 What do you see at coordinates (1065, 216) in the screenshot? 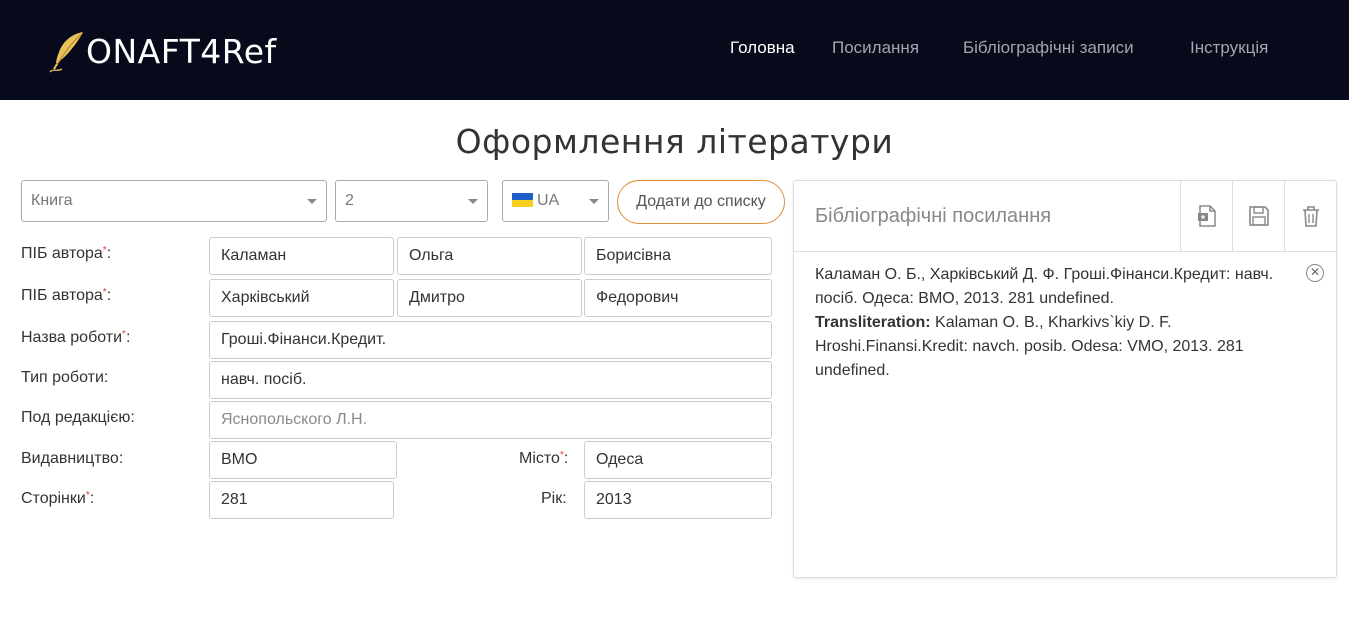
I see `panel-header: Бібліографічні посилання` at bounding box center [1065, 216].